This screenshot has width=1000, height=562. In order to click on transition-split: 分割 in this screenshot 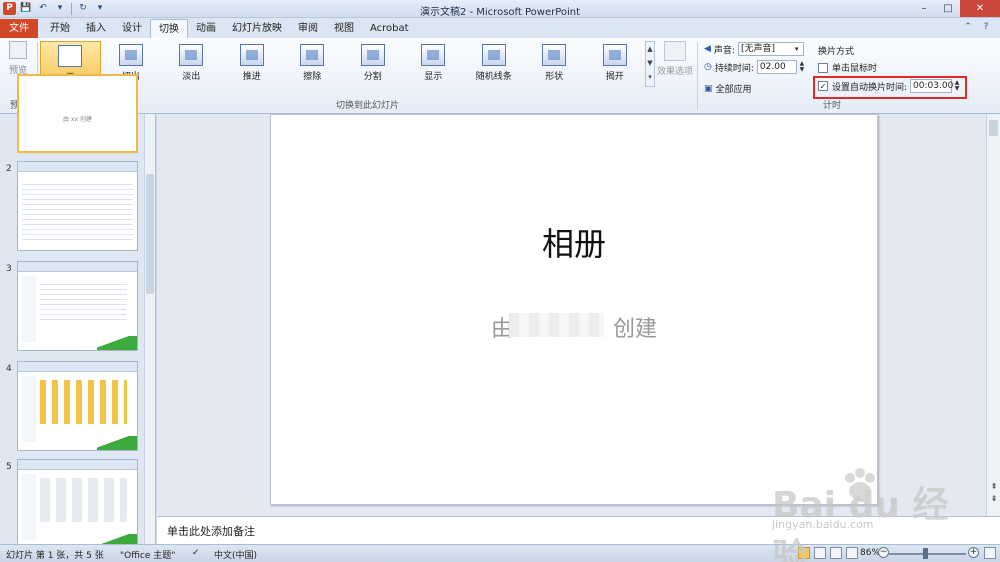, I will do `click(373, 64)`.